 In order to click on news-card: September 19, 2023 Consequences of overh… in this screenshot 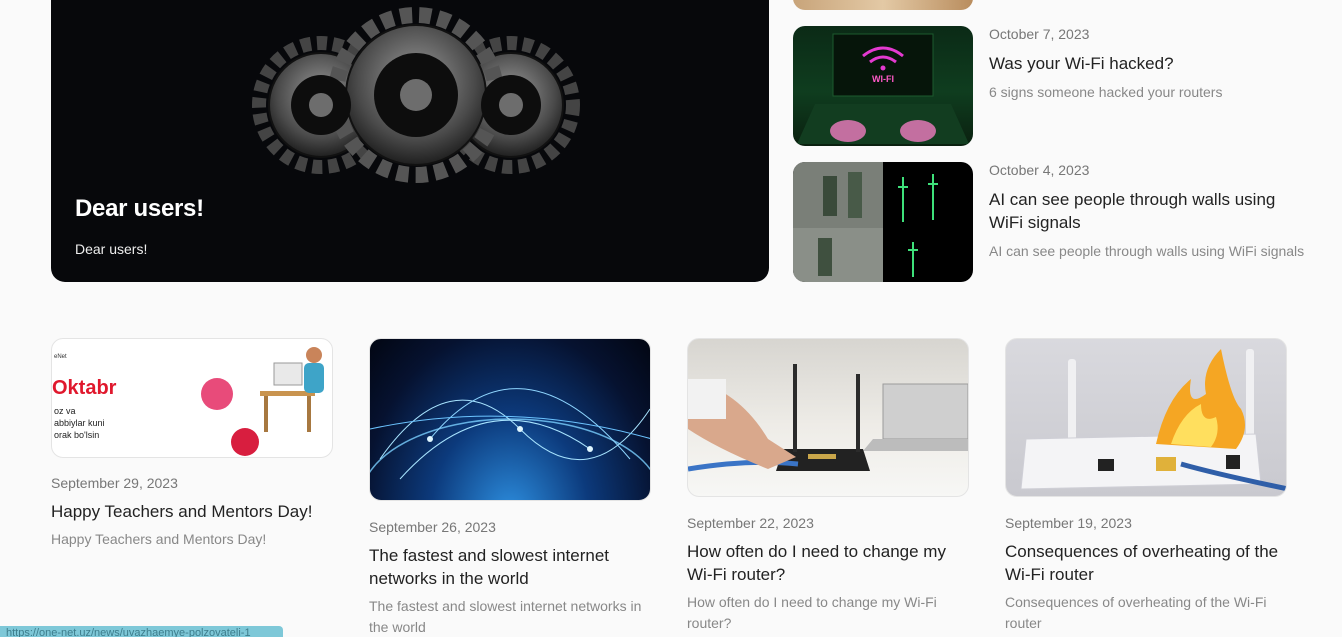, I will do `click(1146, 487)`.